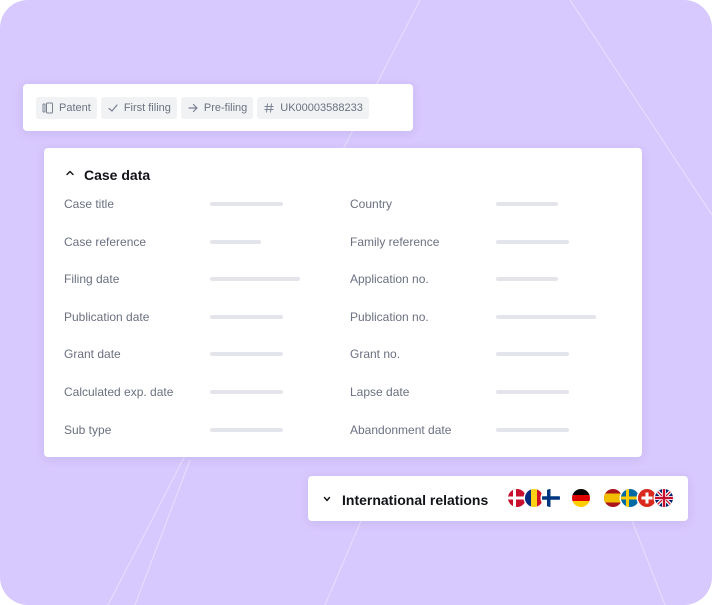  I want to click on field-label-case-title: Case title, so click(89, 204).